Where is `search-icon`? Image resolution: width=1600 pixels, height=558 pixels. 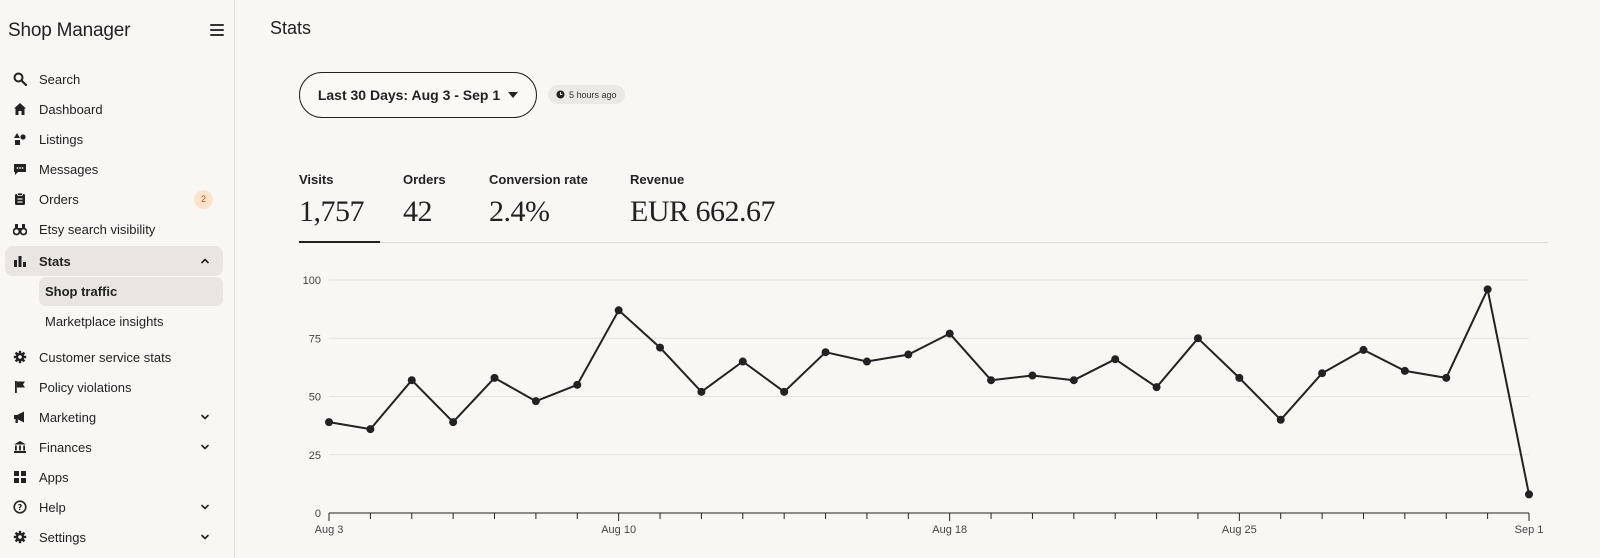 search-icon is located at coordinates (20, 79).